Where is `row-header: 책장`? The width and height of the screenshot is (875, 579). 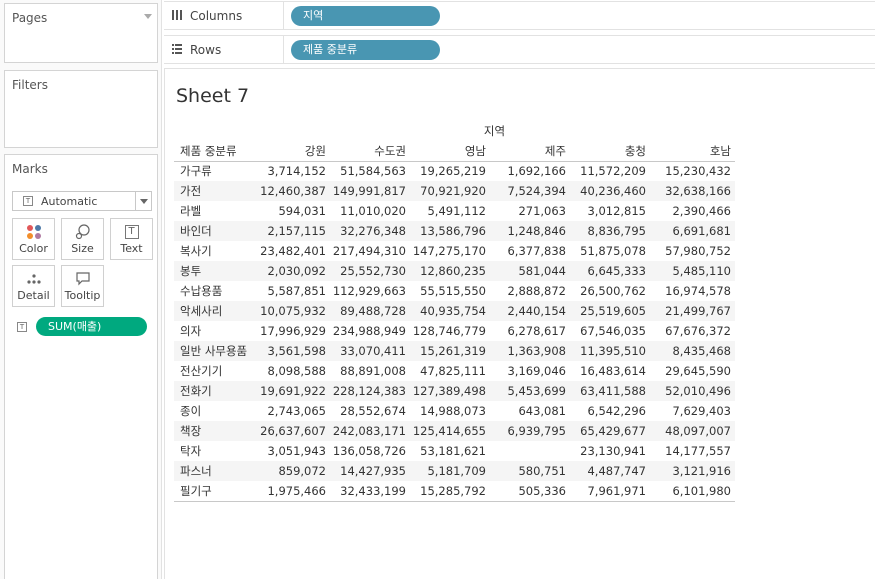
row-header: 책장 is located at coordinates (214, 431).